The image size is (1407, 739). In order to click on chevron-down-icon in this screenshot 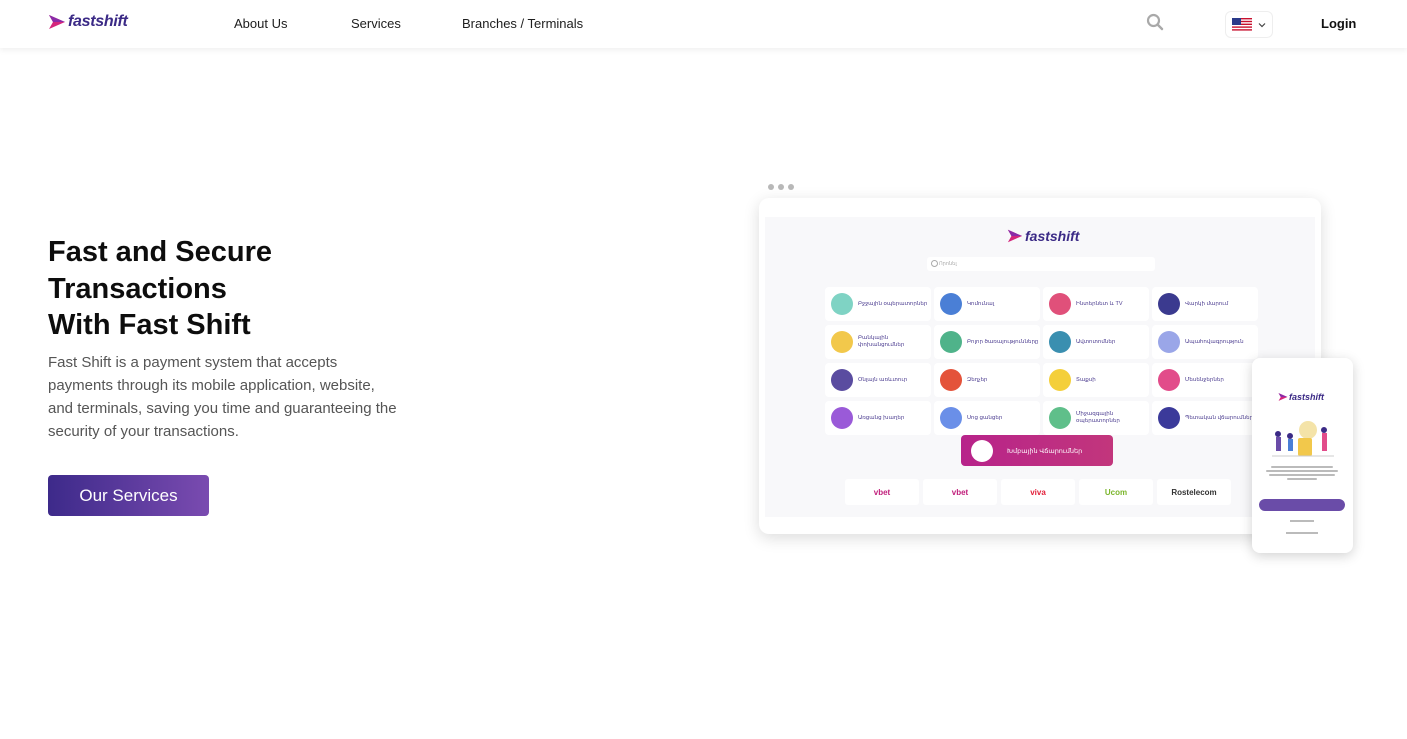, I will do `click(1262, 24)`.